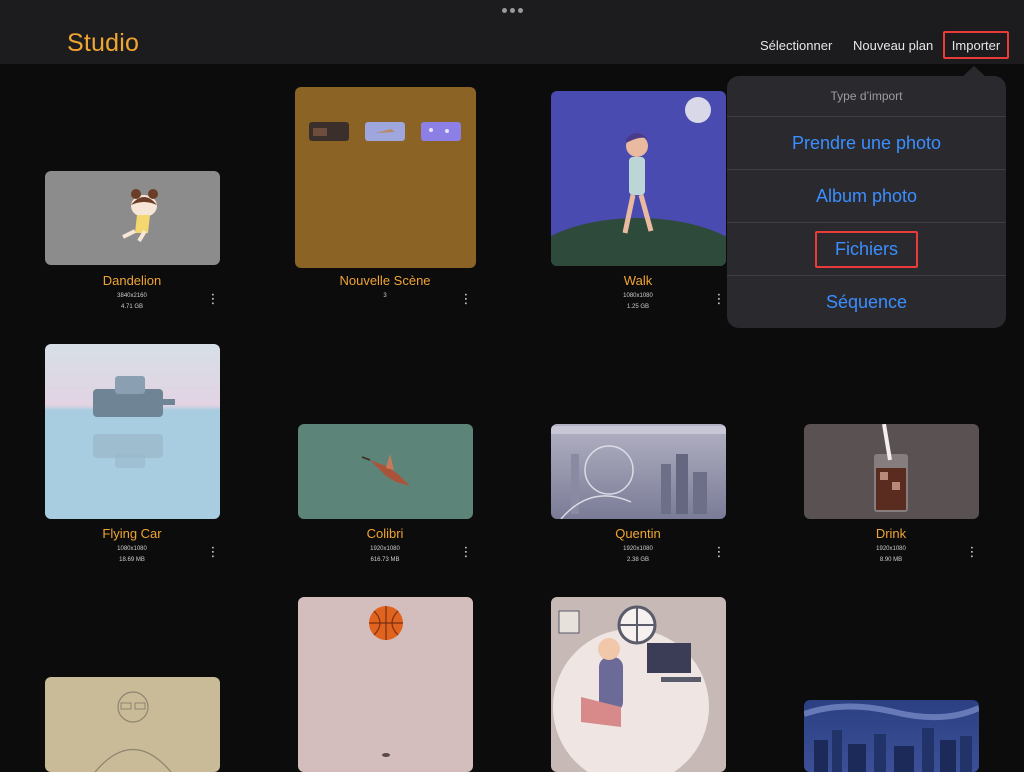 The image size is (1024, 772). What do you see at coordinates (638, 181) in the screenshot?
I see `walking-boy-illustration` at bounding box center [638, 181].